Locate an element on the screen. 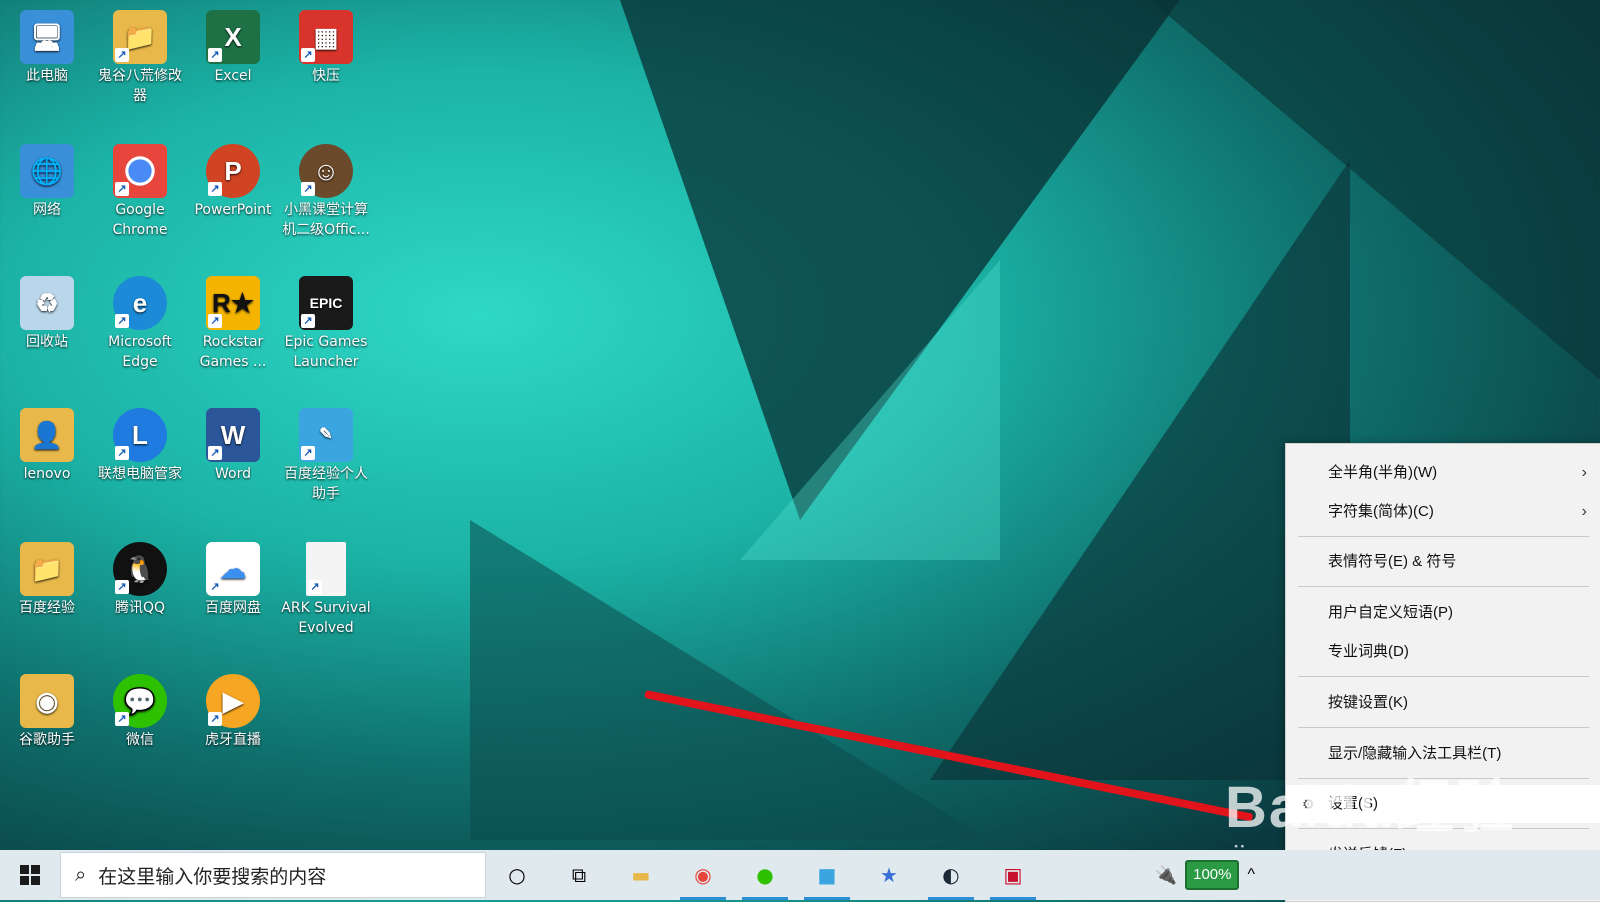  desktop-icon-chrome: ↗ Google Chrome is located at coordinates (140, 189).